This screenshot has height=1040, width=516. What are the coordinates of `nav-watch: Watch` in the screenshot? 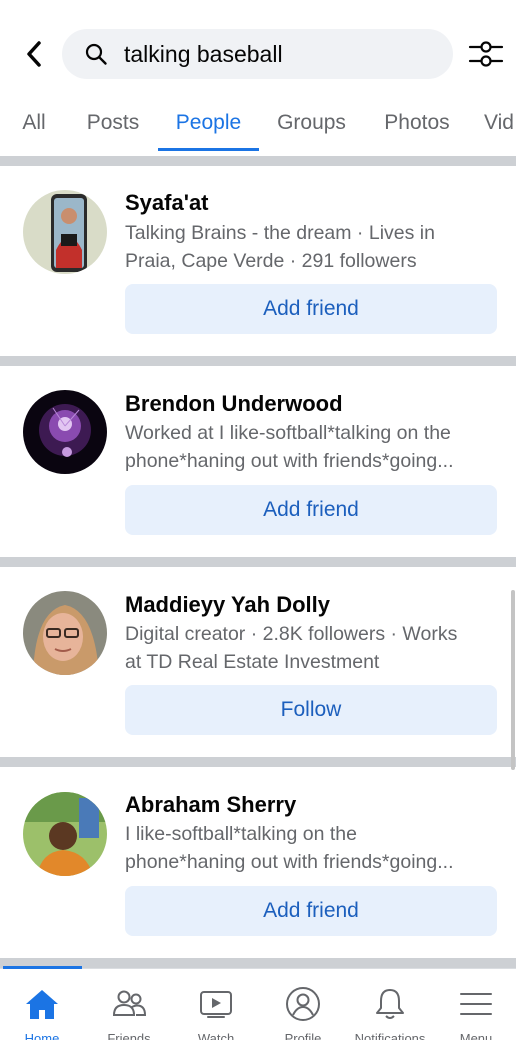 It's located at (216, 1004).